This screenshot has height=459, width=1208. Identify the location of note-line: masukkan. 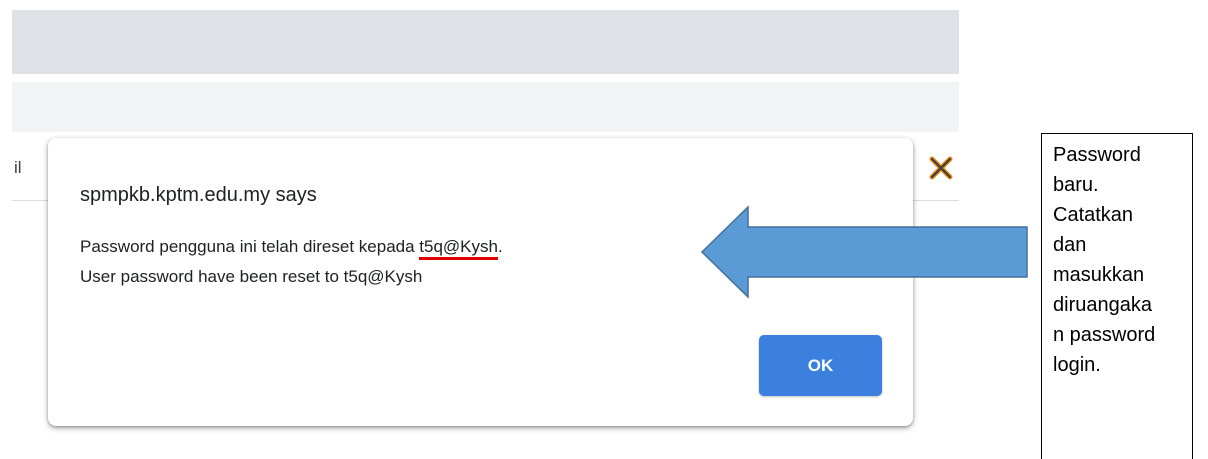
(1099, 275).